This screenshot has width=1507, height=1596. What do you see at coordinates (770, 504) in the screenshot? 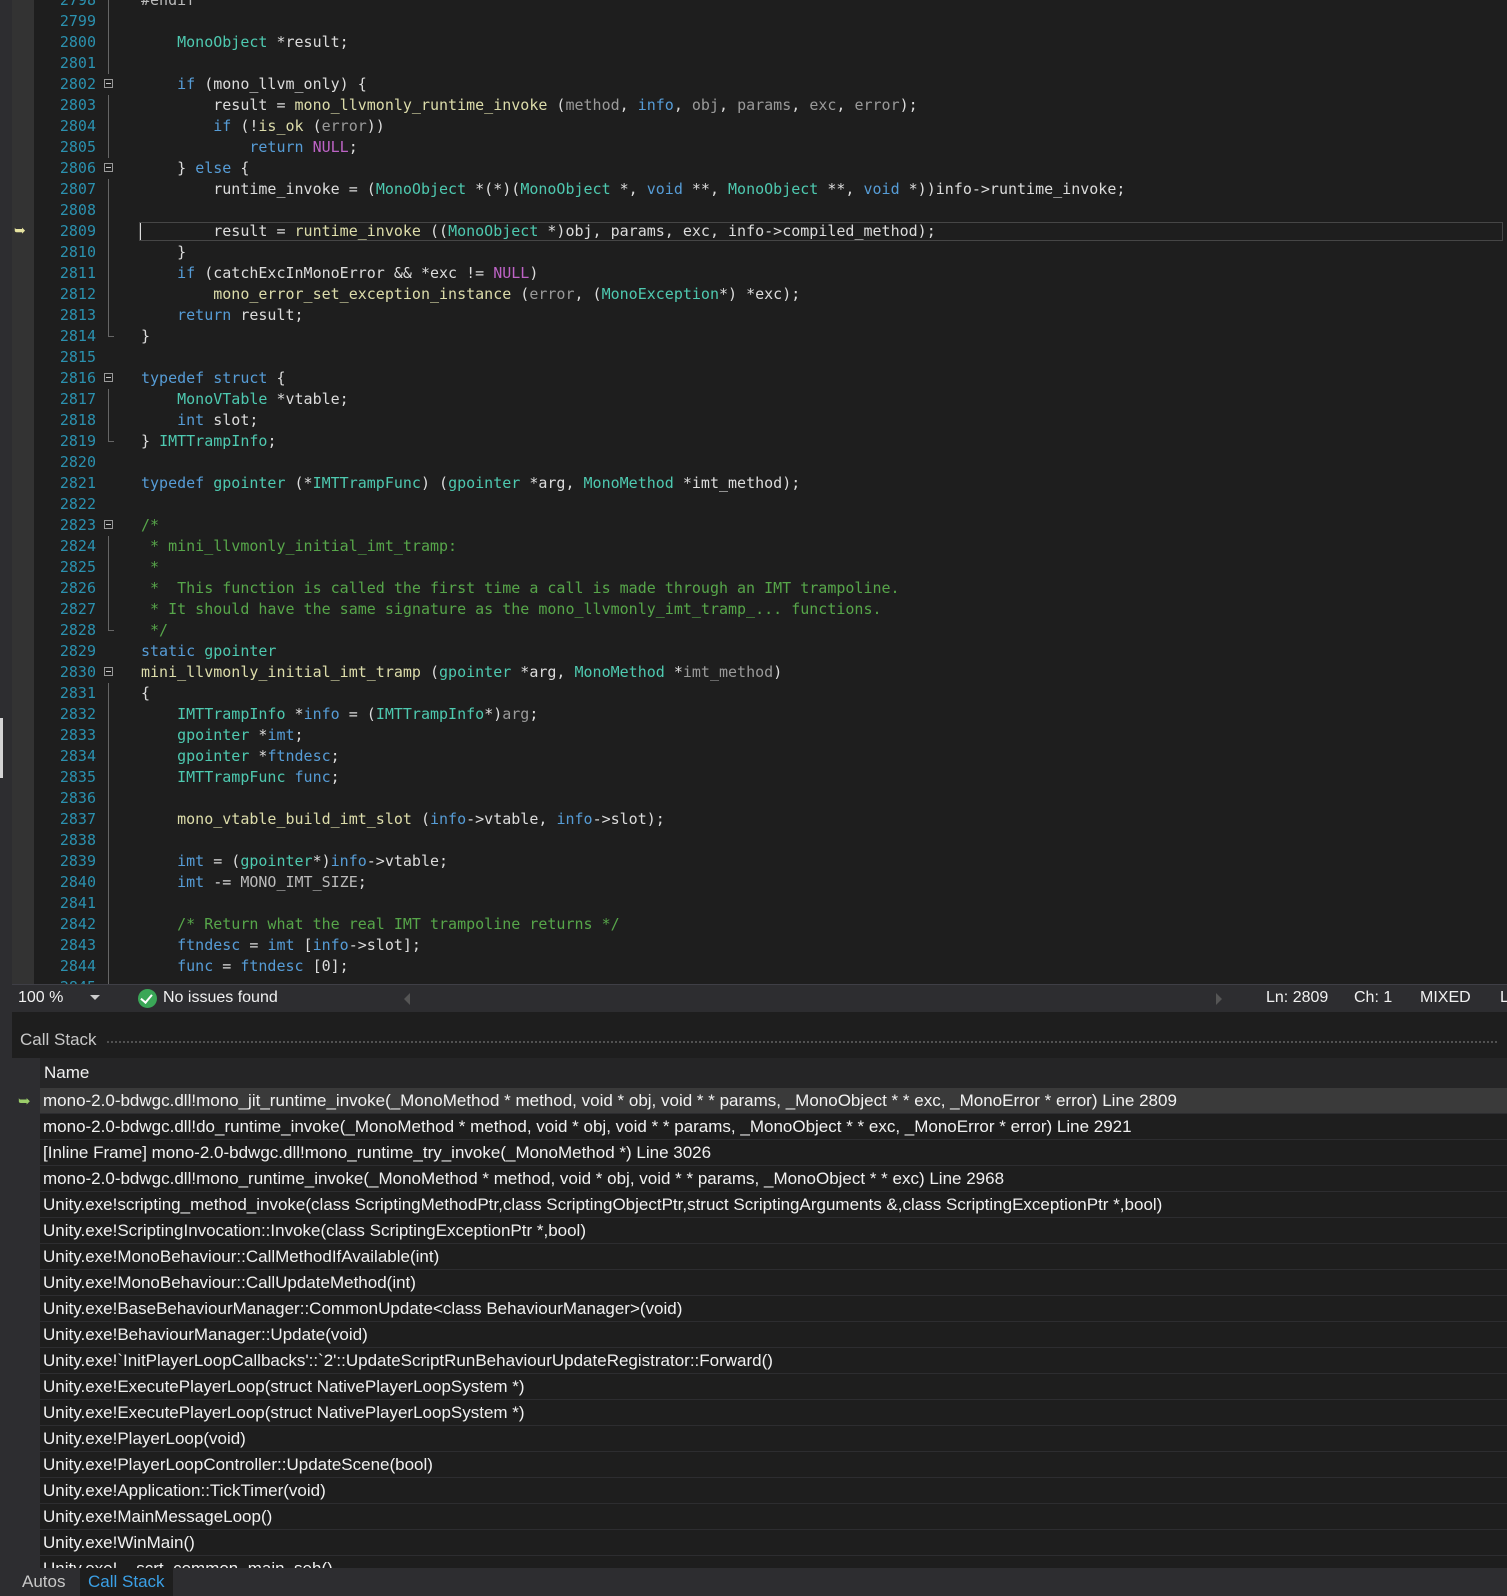
I see `code-line: 2822` at bounding box center [770, 504].